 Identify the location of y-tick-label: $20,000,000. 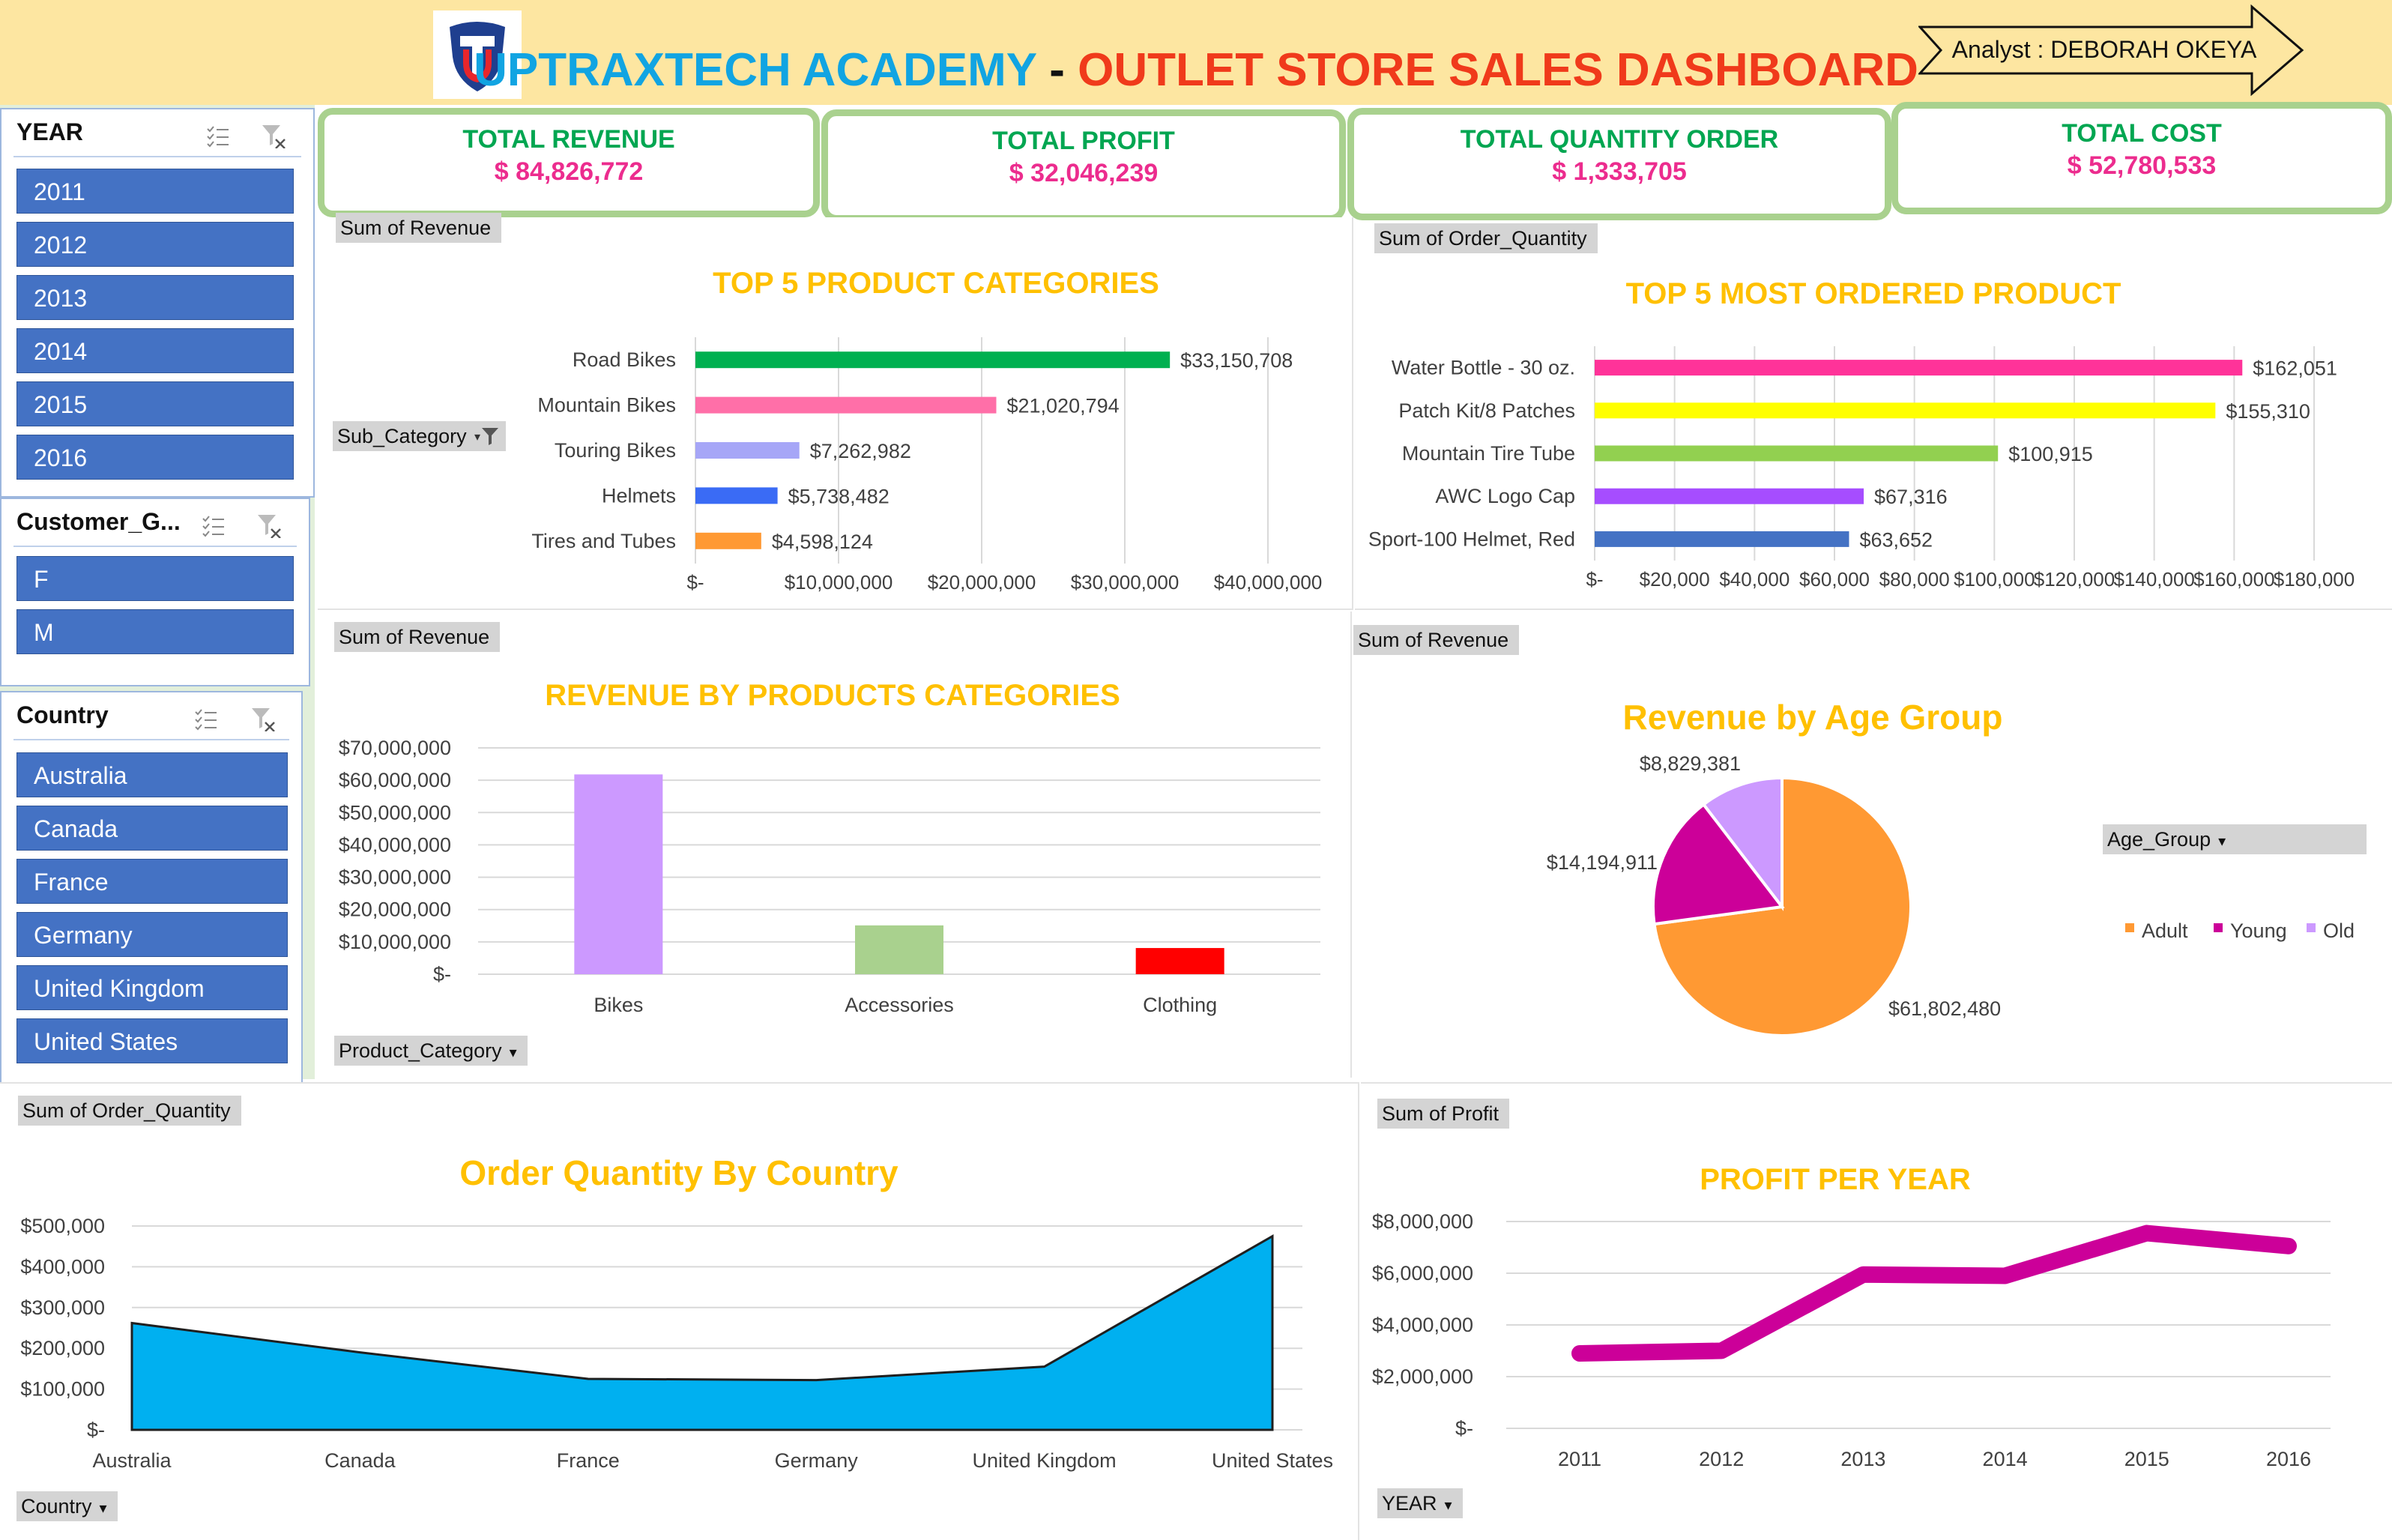
(395, 910).